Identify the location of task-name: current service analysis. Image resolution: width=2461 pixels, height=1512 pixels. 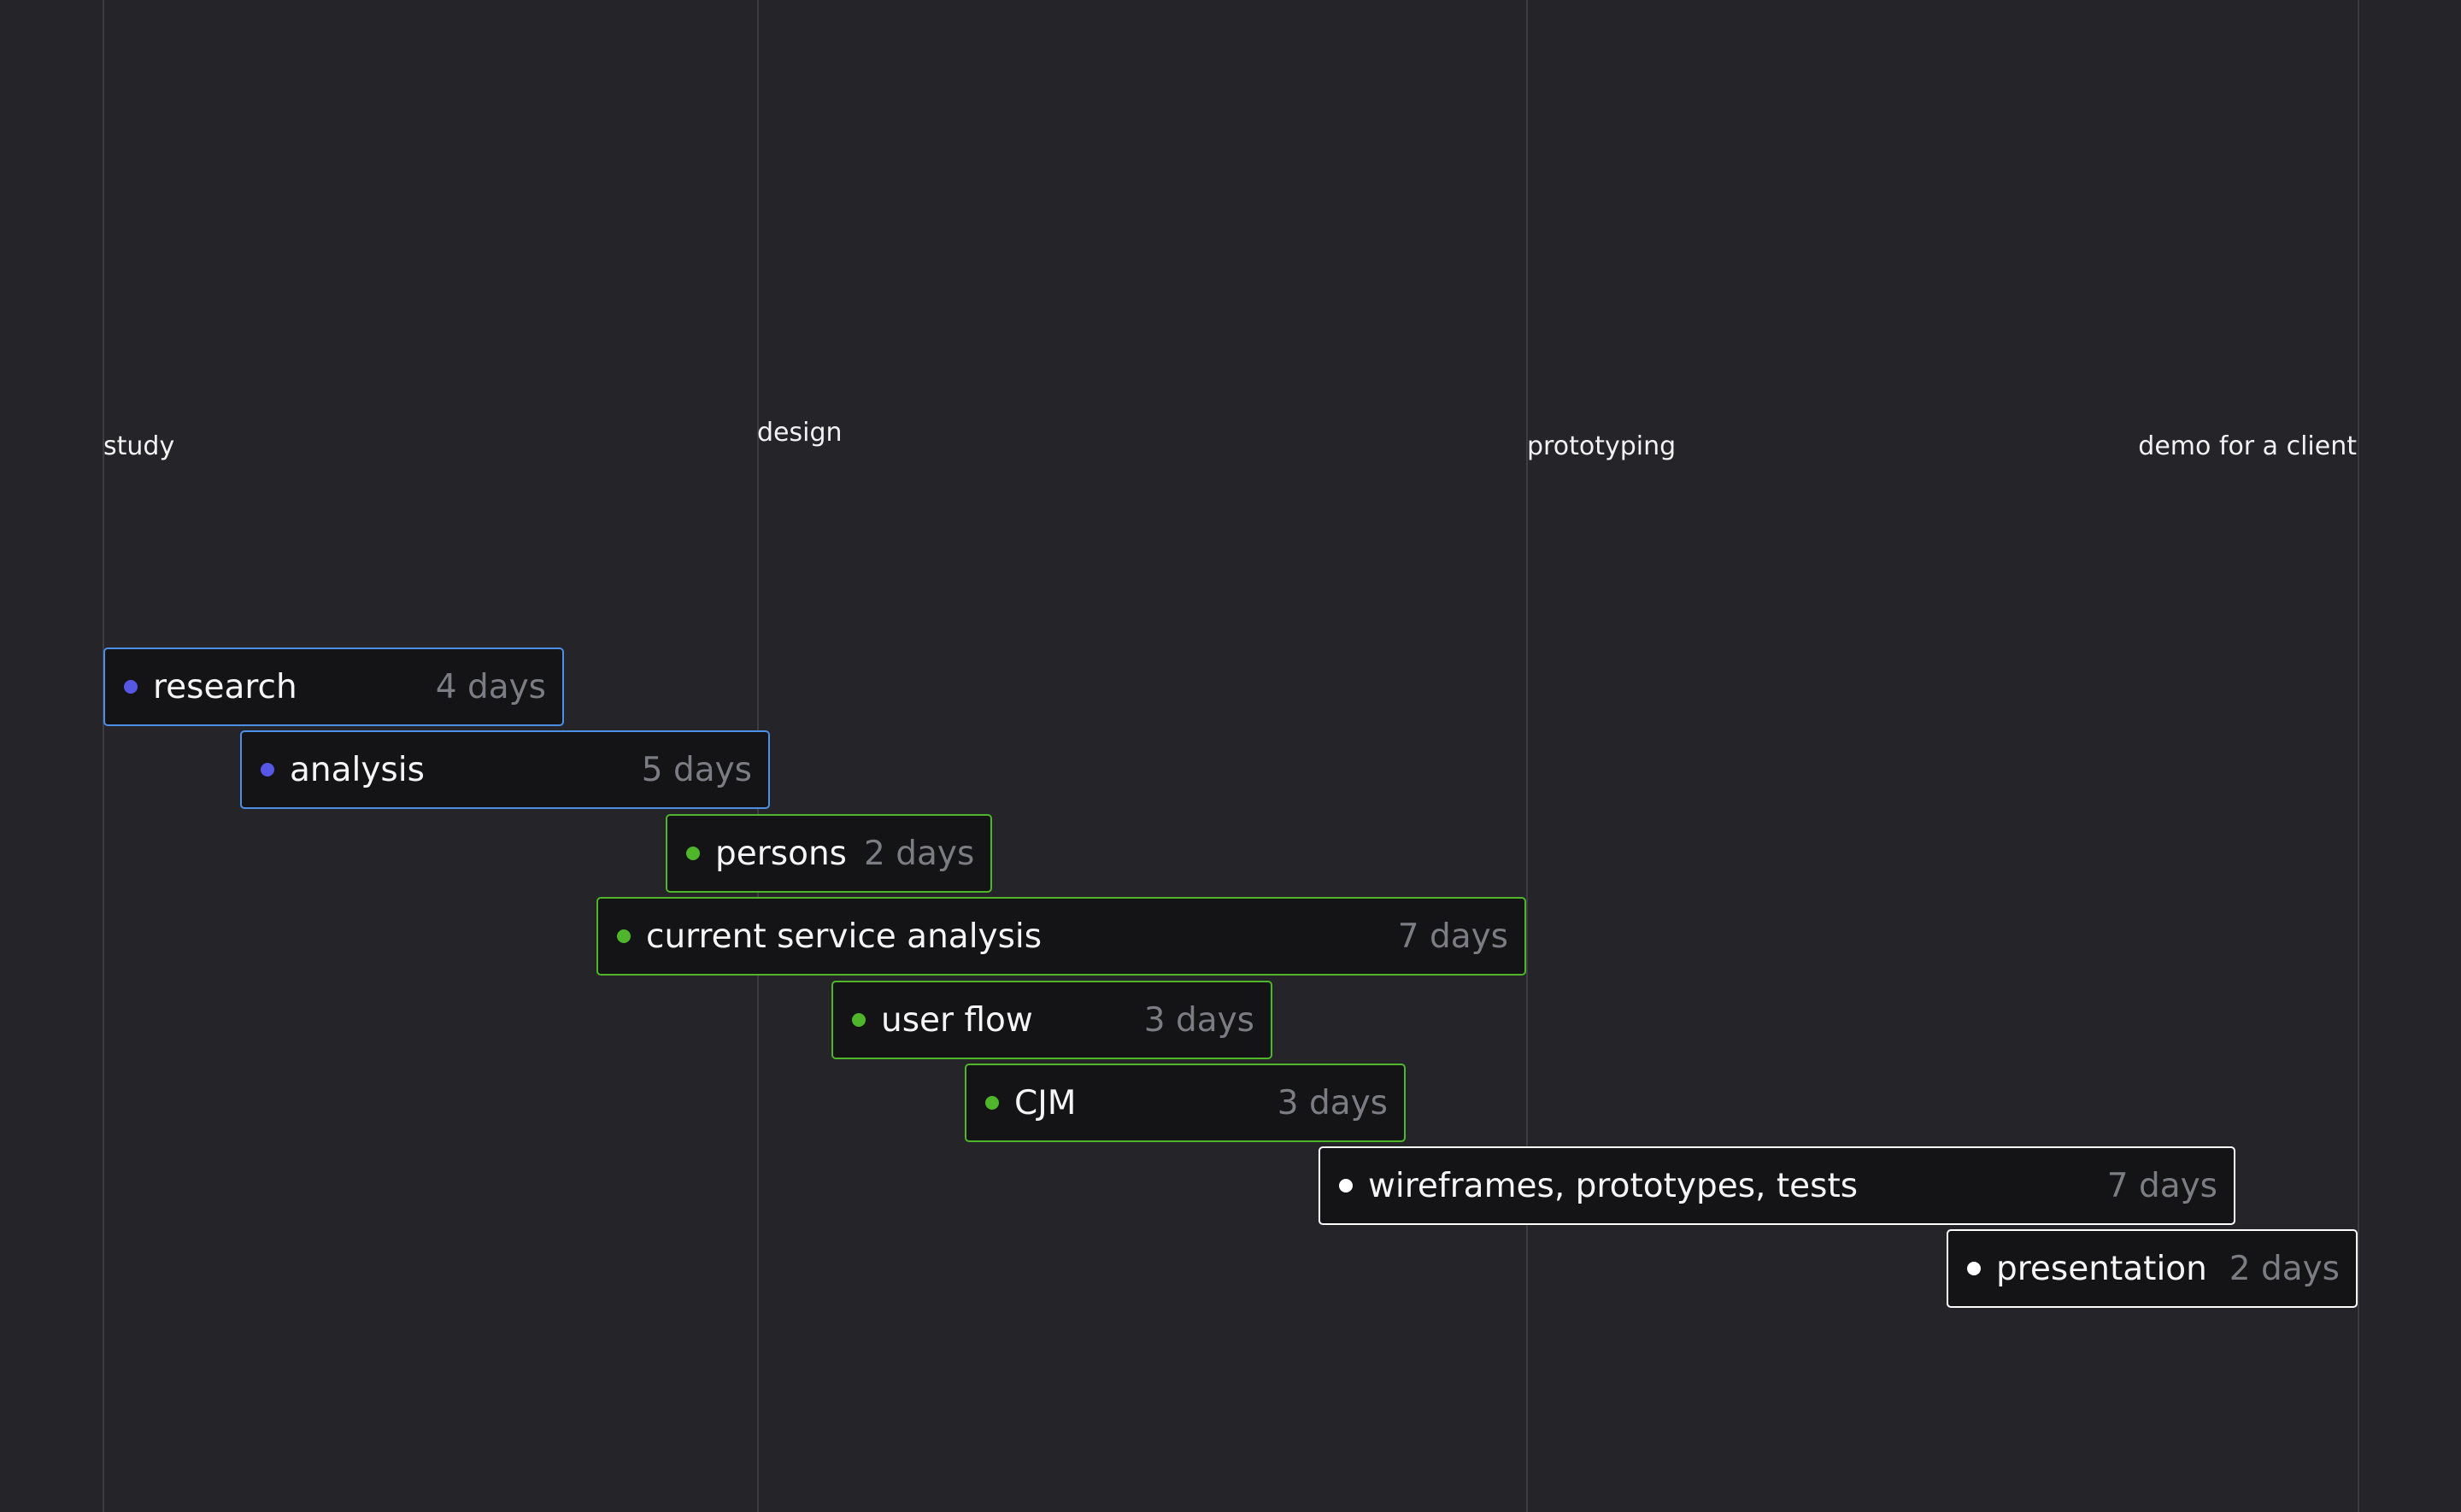
(844, 936).